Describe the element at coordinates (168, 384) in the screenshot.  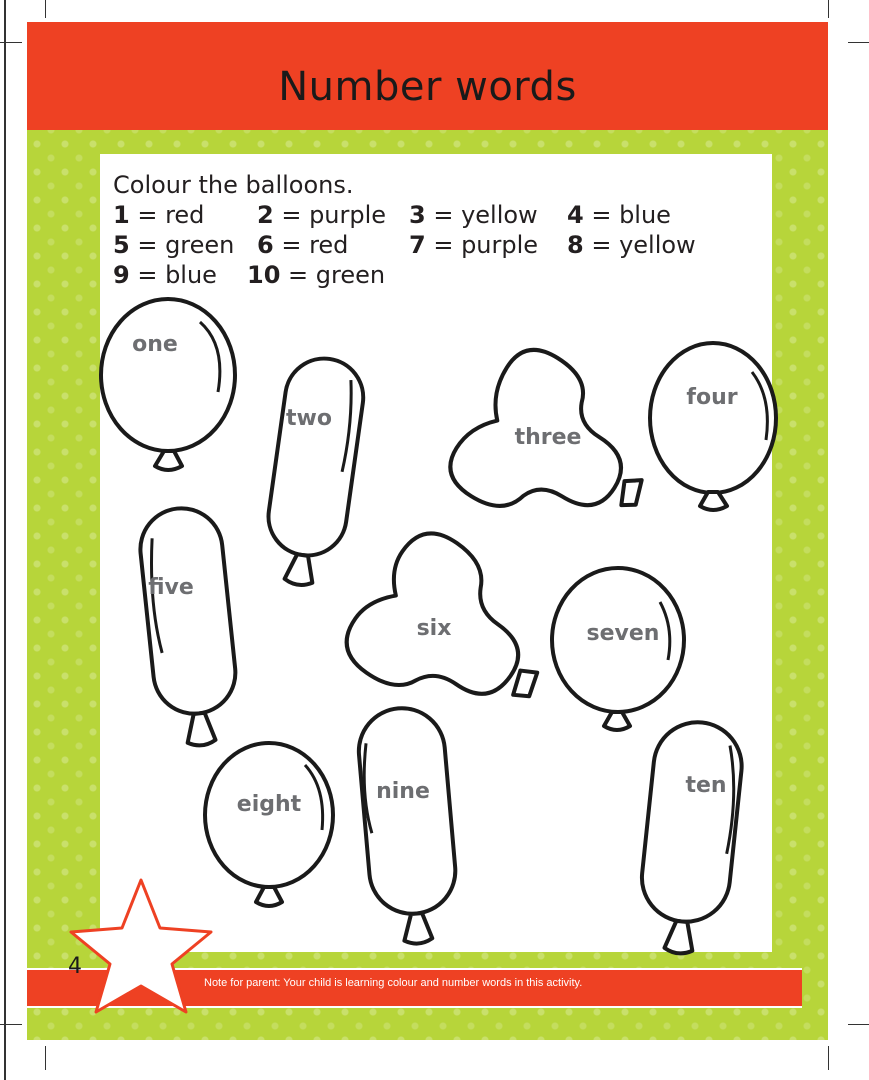
I see `balloon-one` at that location.